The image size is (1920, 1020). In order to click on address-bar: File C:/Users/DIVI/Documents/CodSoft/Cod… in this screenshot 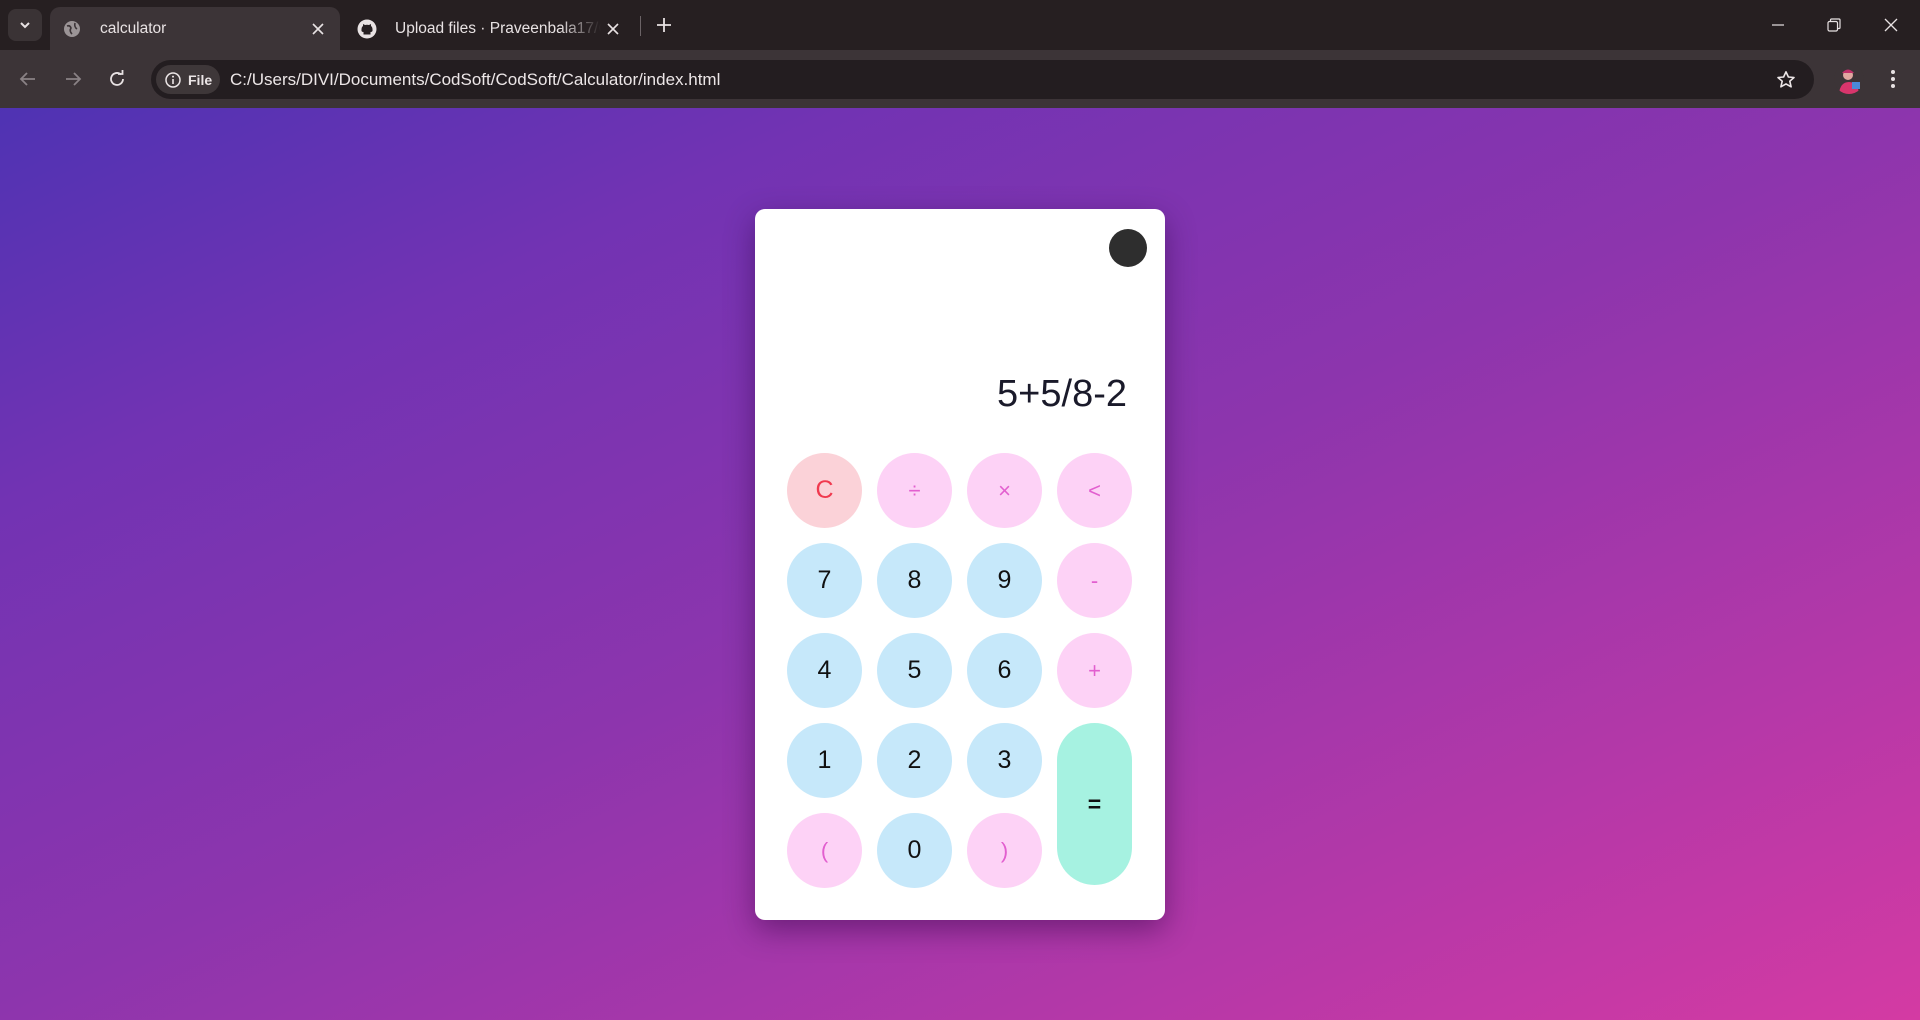, I will do `click(982, 79)`.